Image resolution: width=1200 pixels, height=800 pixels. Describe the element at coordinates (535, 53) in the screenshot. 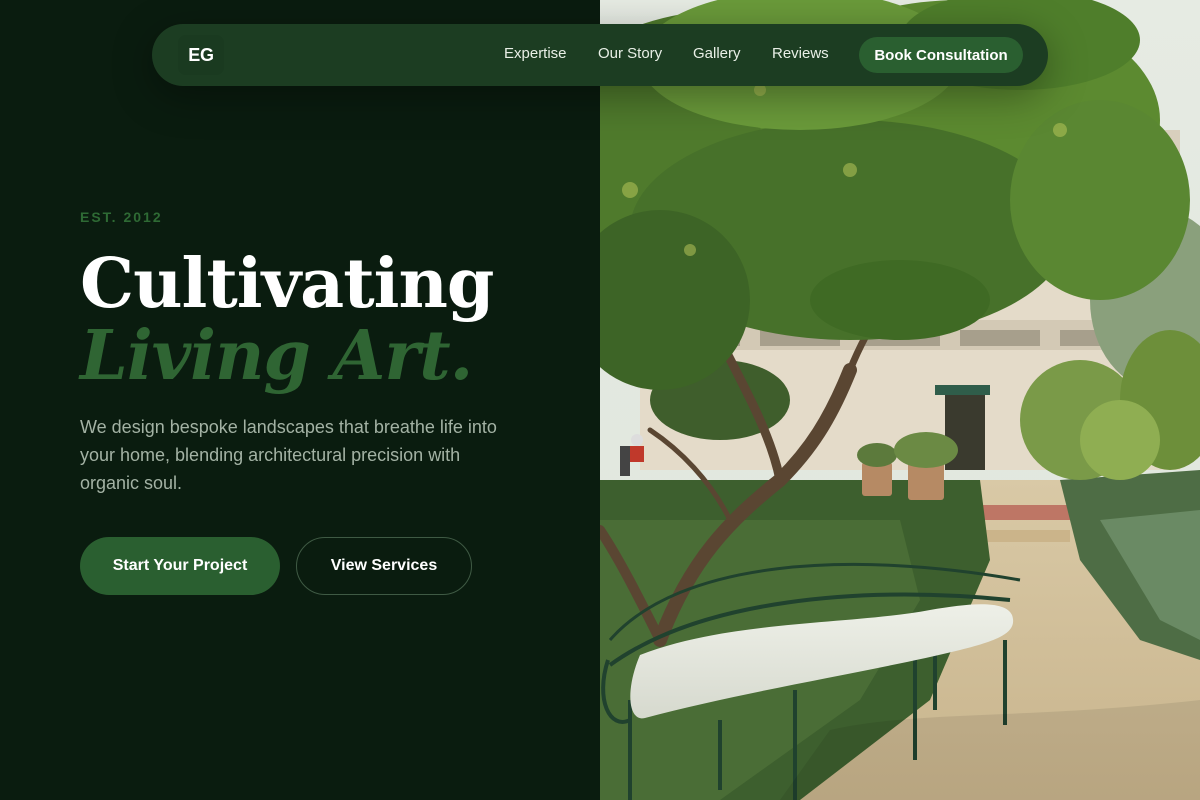

I see `nav-link-expertise: Expertise` at that location.